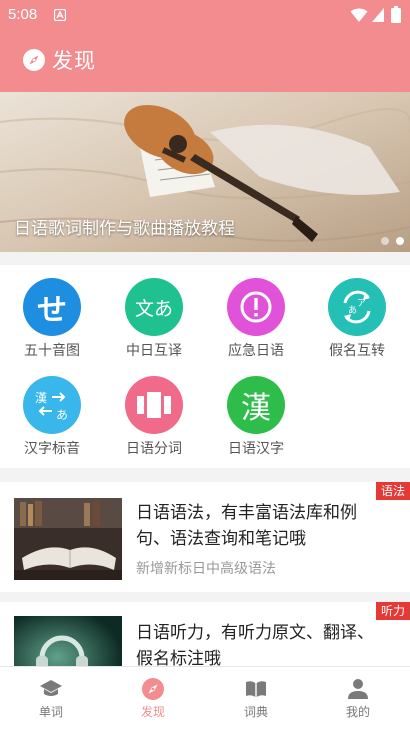 The width and height of the screenshot is (410, 730). Describe the element at coordinates (51, 698) in the screenshot. I see `nav-item-words: 单词` at that location.